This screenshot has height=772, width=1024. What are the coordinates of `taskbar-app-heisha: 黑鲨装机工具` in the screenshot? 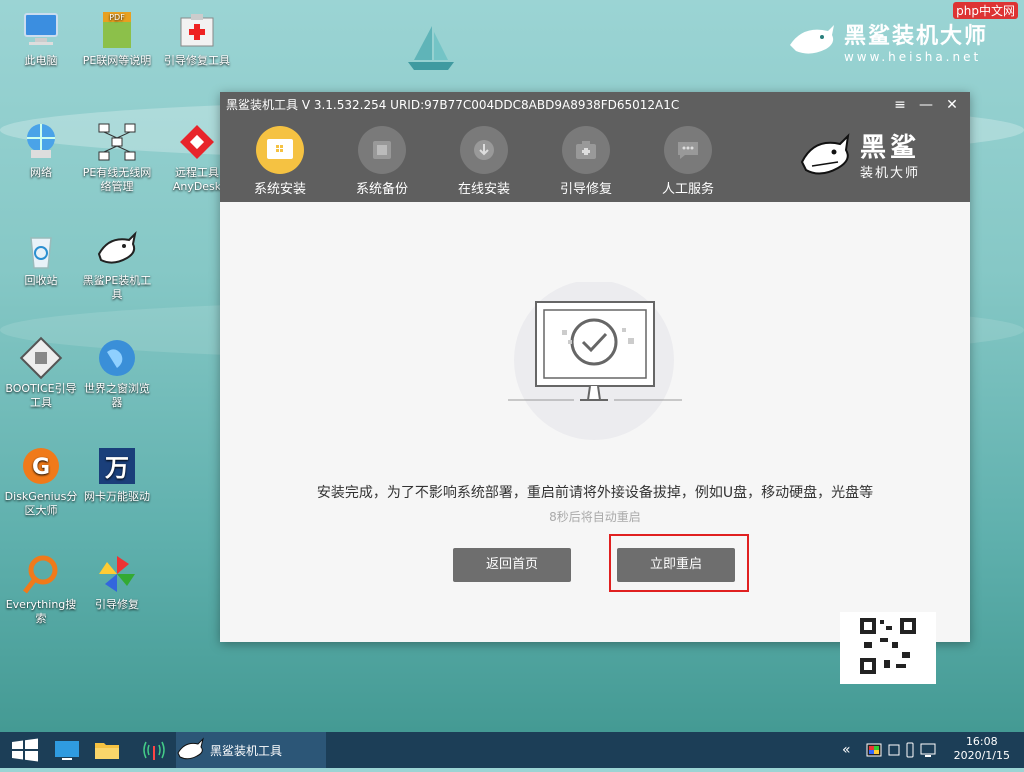 It's located at (251, 750).